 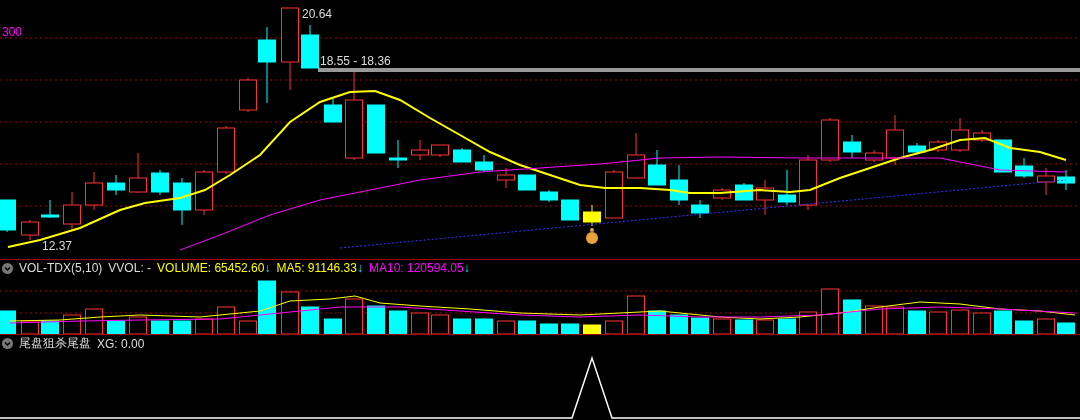 What do you see at coordinates (121, 343) in the screenshot?
I see `indicator-reading: XG: 0.00` at bounding box center [121, 343].